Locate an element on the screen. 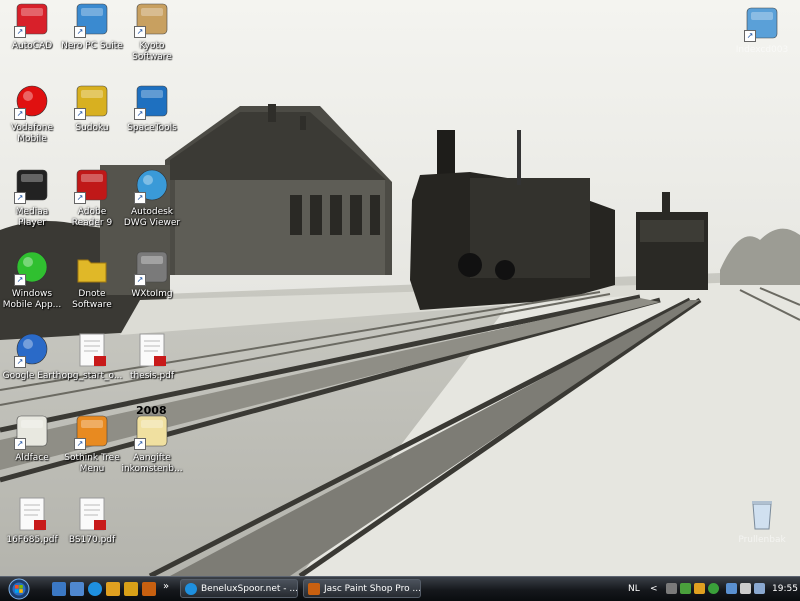 This screenshot has height=601, width=800. desktop-icon-label: Kyoto Software is located at coordinates (152, 51).